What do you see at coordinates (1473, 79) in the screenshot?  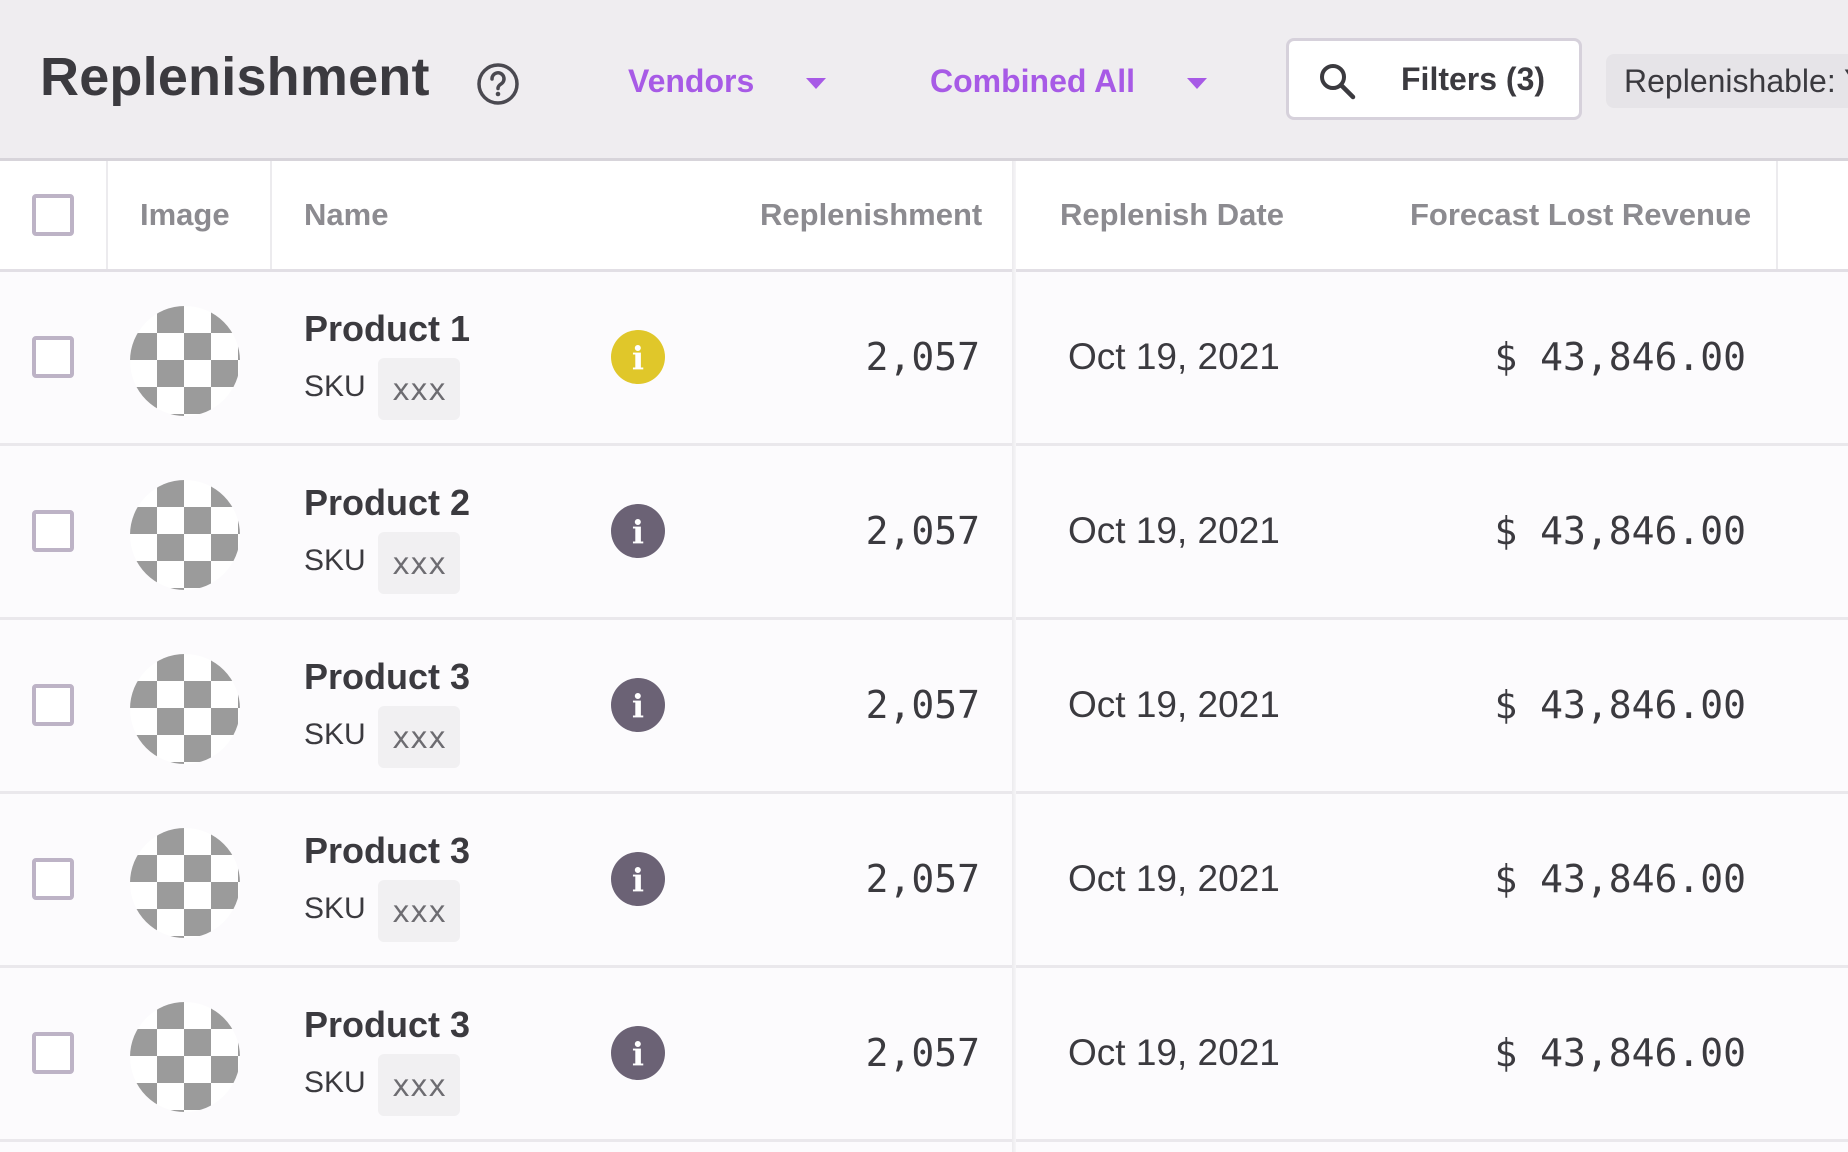 I see `filters-button-label: Filters (3)` at bounding box center [1473, 79].